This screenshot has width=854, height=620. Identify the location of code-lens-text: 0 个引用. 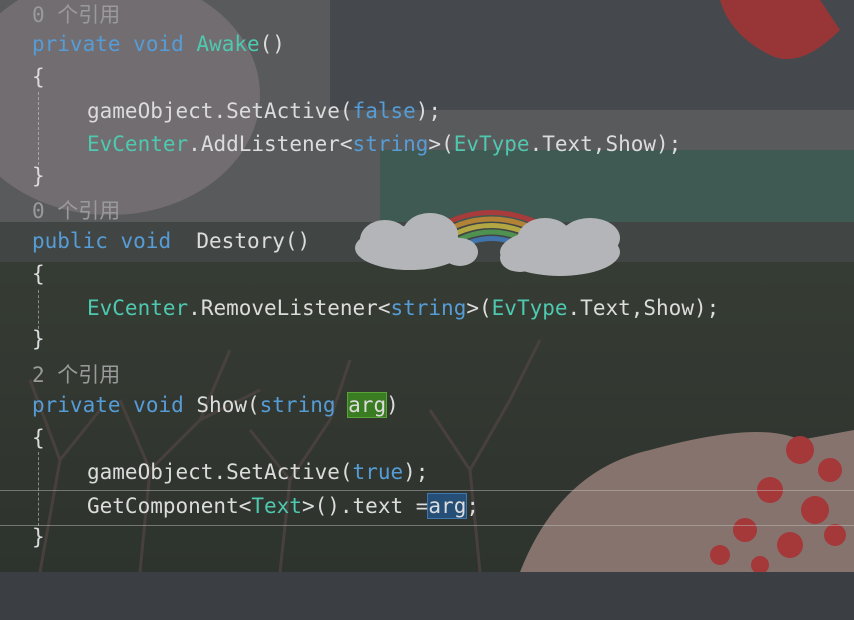
(76, 211).